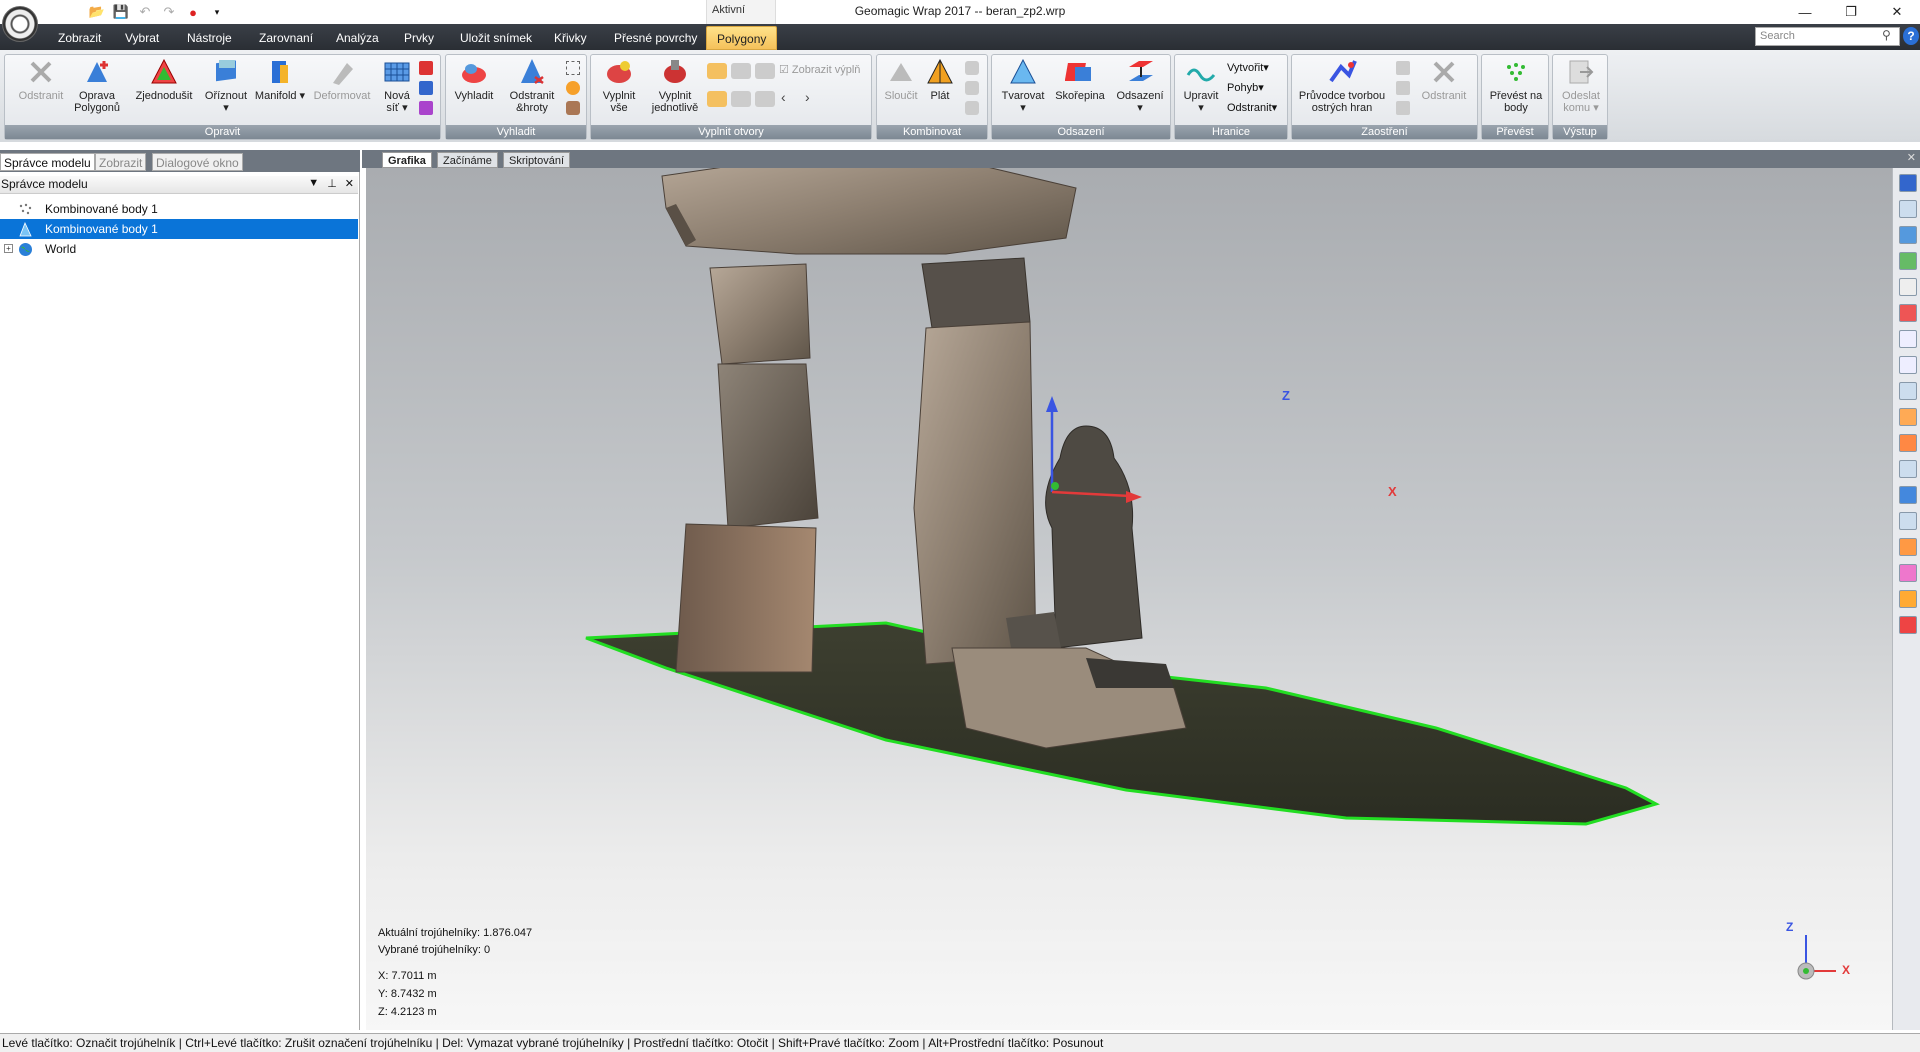 The width and height of the screenshot is (1920, 1052). What do you see at coordinates (1886, 35) in the screenshot?
I see `search-icon: ⚲` at bounding box center [1886, 35].